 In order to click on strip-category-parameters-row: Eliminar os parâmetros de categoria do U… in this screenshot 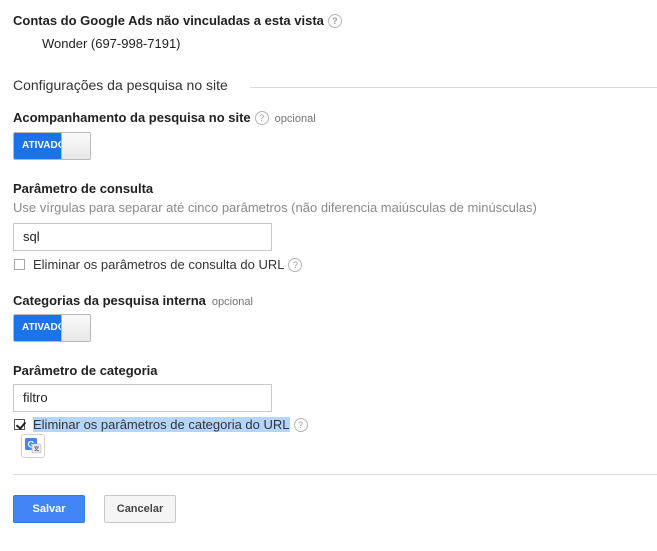, I will do `click(160, 425)`.